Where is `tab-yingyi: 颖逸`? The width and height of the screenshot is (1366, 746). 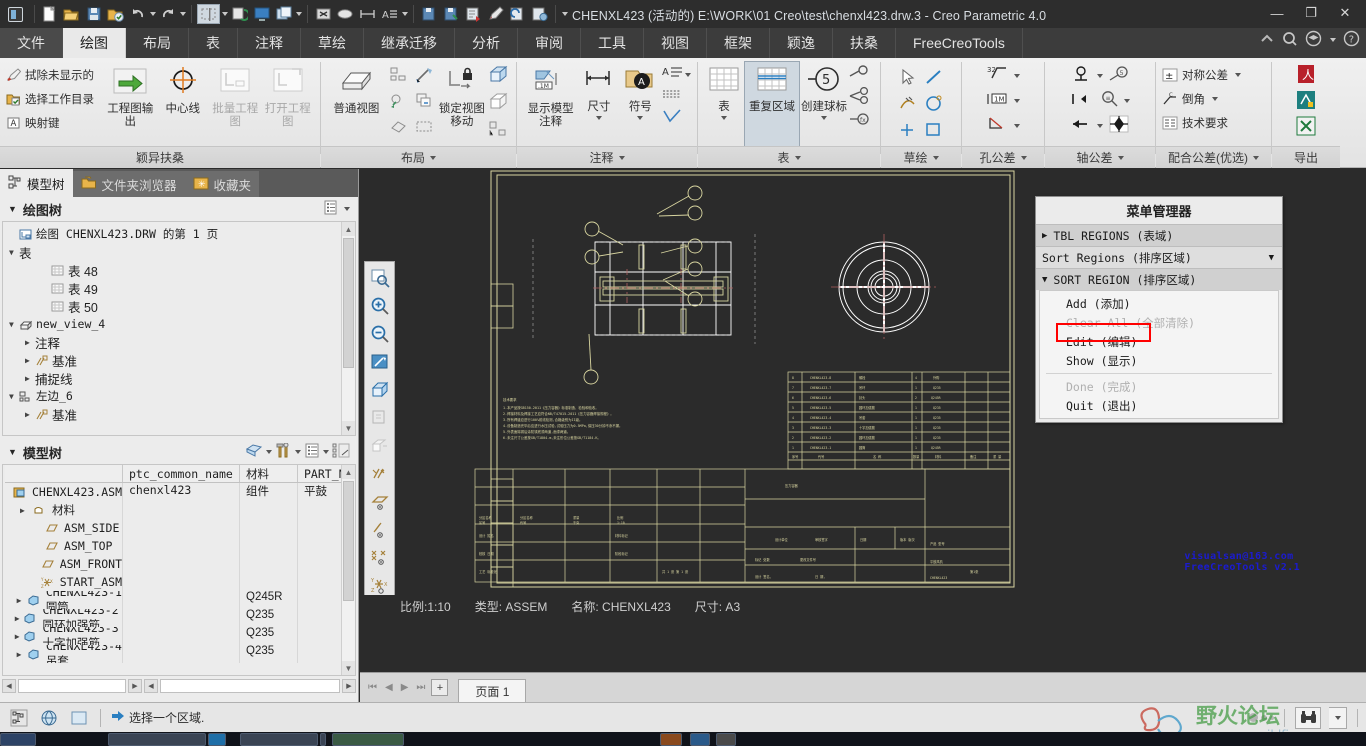 tab-yingyi: 颖逸 is located at coordinates (801, 43).